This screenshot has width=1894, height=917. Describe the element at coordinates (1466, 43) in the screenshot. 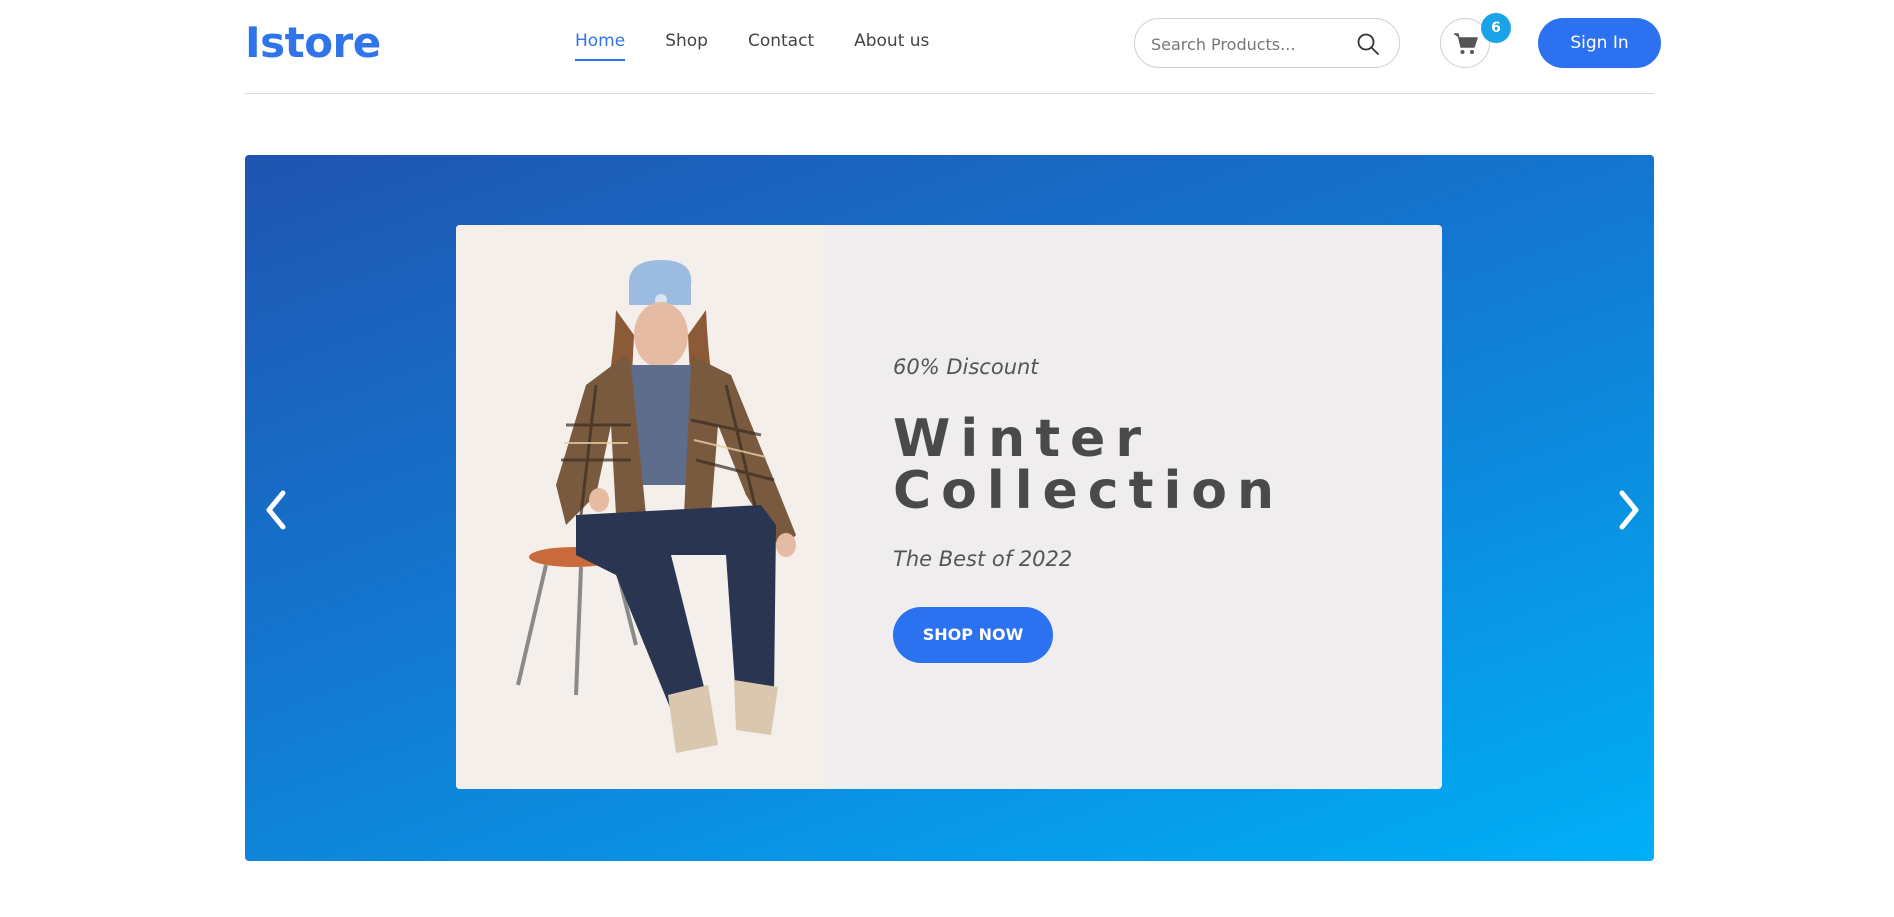

I see `cart-icon` at that location.